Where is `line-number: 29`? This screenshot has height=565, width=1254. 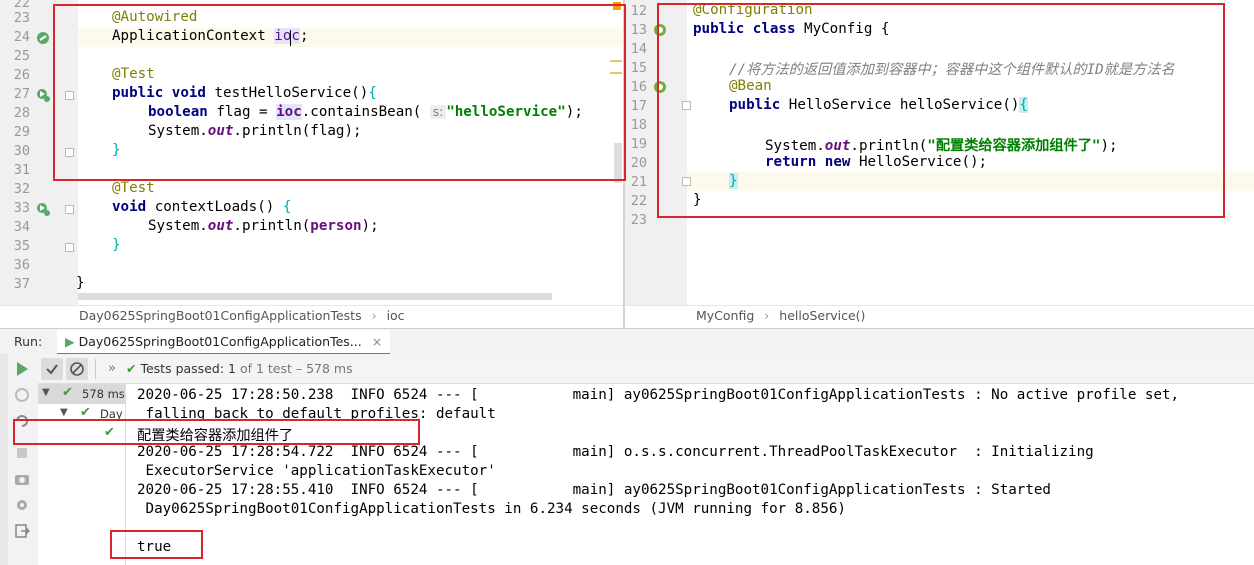 line-number: 29 is located at coordinates (21, 132).